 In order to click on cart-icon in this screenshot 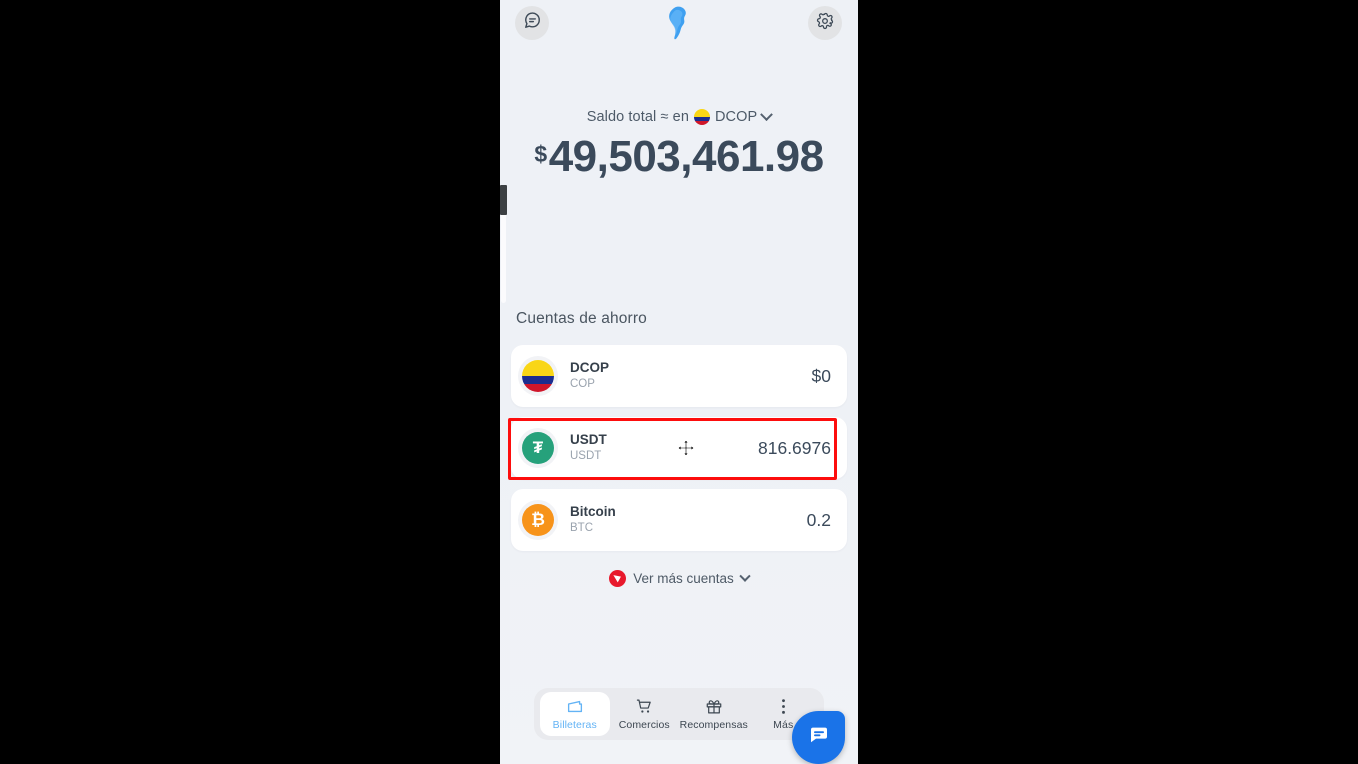, I will do `click(644, 706)`.